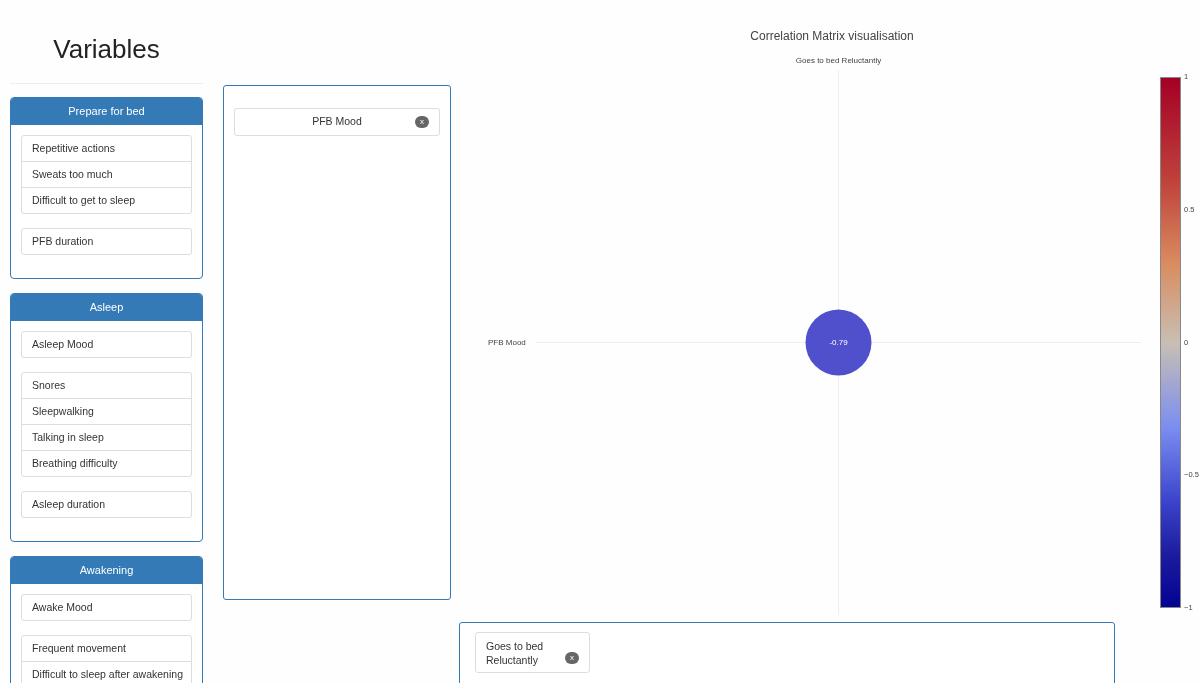 The width and height of the screenshot is (1201, 683). Describe the element at coordinates (106, 344) in the screenshot. I see `variable-item: Asleep Mood` at that location.